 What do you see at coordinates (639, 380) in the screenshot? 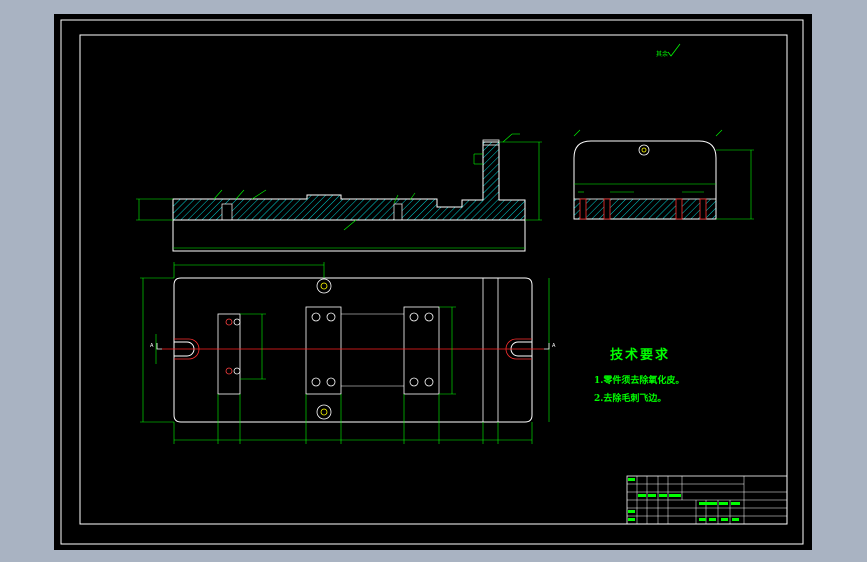
I see `tech-req-item-1: 1.零件须去除氧化皮。` at bounding box center [639, 380].